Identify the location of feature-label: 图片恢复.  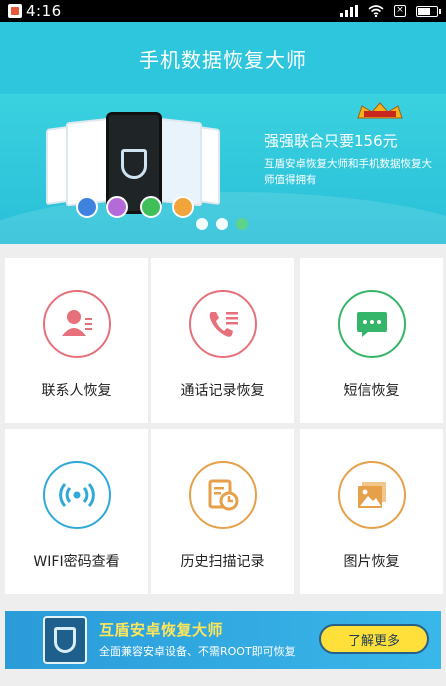
(371, 562).